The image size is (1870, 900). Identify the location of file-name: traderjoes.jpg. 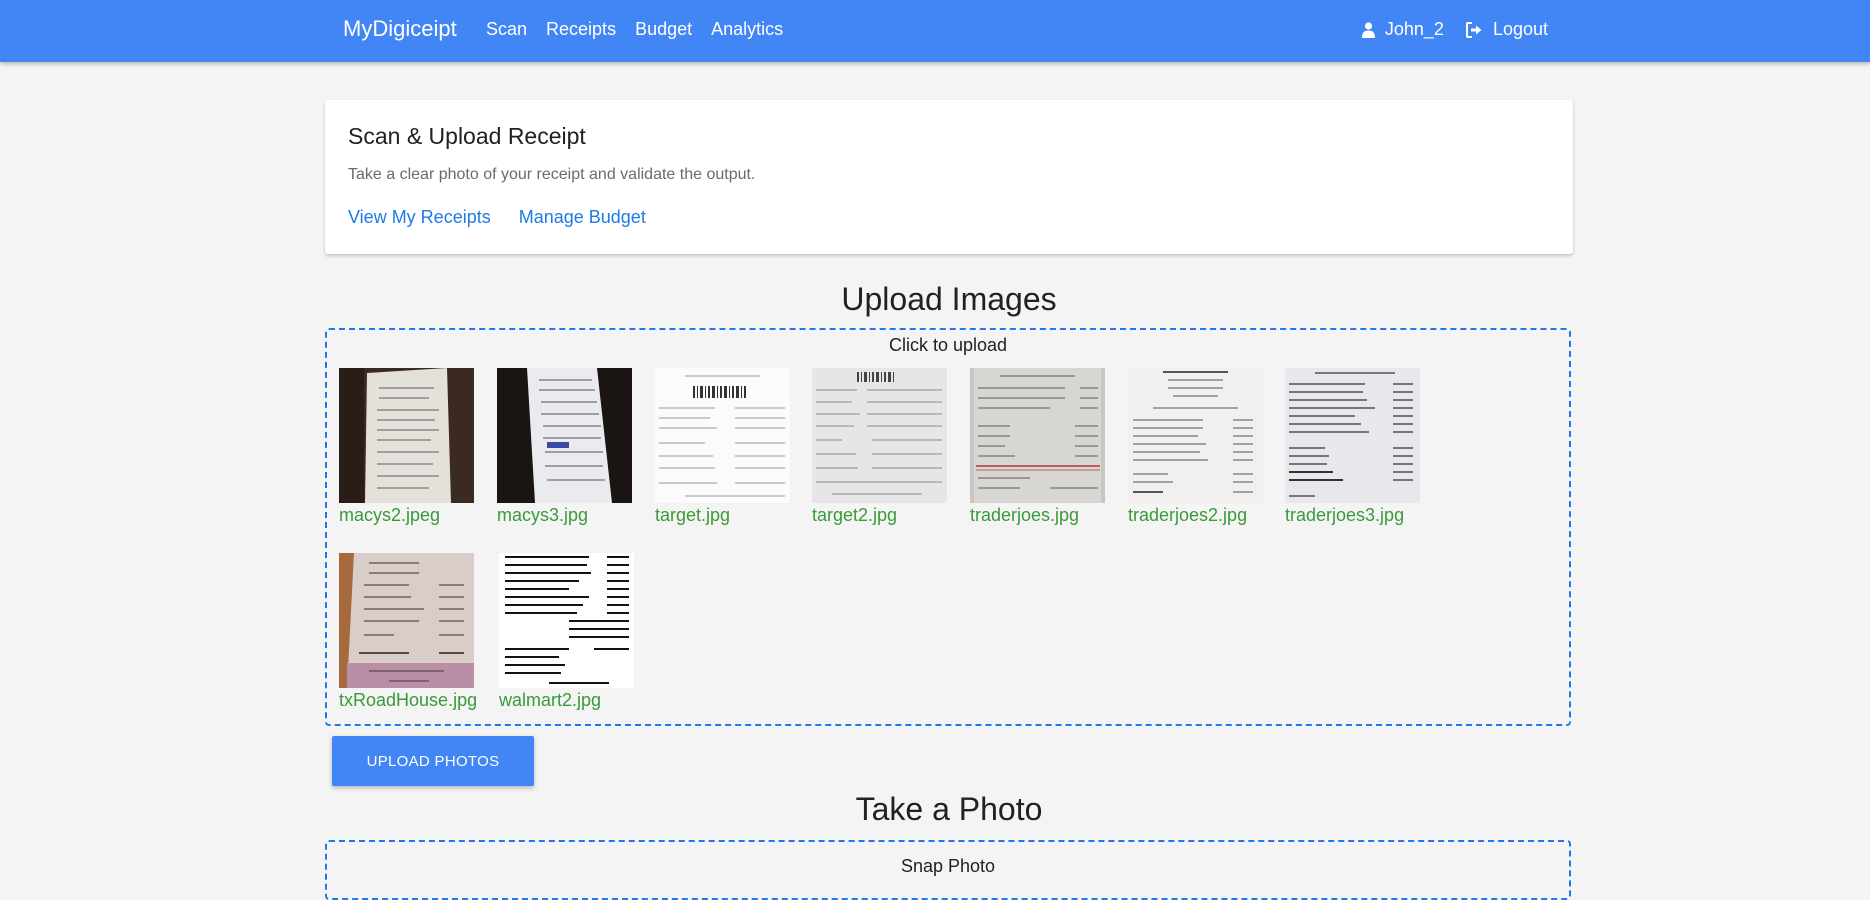
(1025, 515).